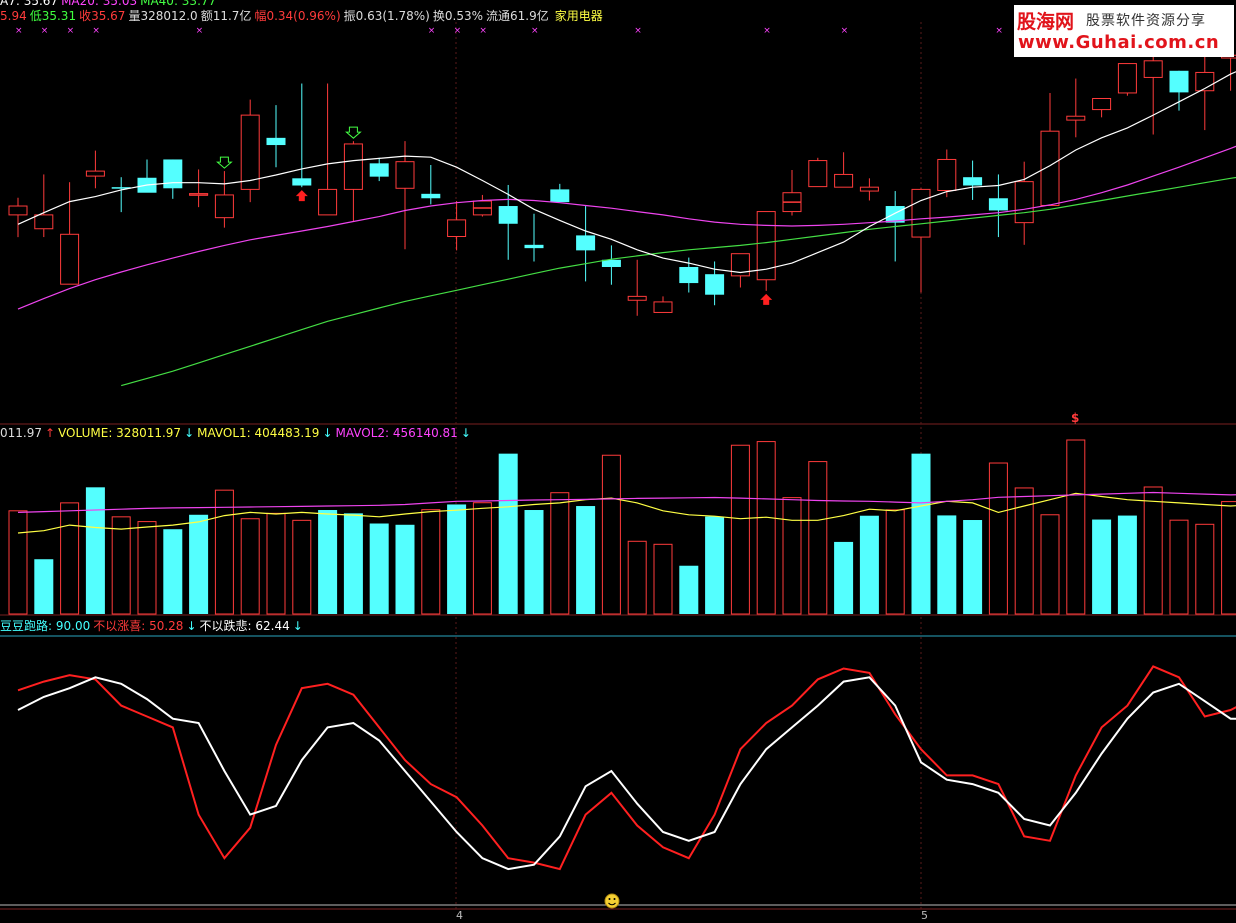  I want to click on top-marker-2: ×, so click(71, 31).